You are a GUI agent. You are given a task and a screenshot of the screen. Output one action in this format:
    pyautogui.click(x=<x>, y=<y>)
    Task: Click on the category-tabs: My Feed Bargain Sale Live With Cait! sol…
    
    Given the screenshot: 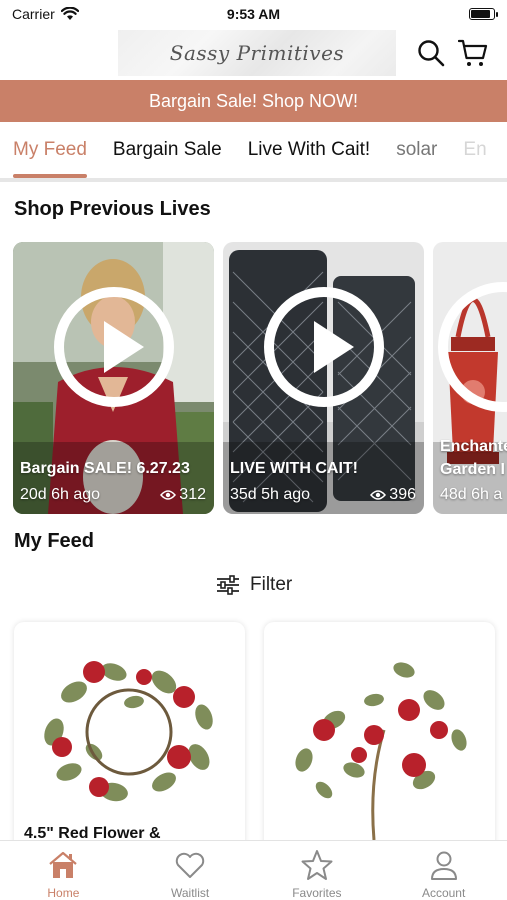 What is the action you would take?
    pyautogui.click(x=253, y=150)
    